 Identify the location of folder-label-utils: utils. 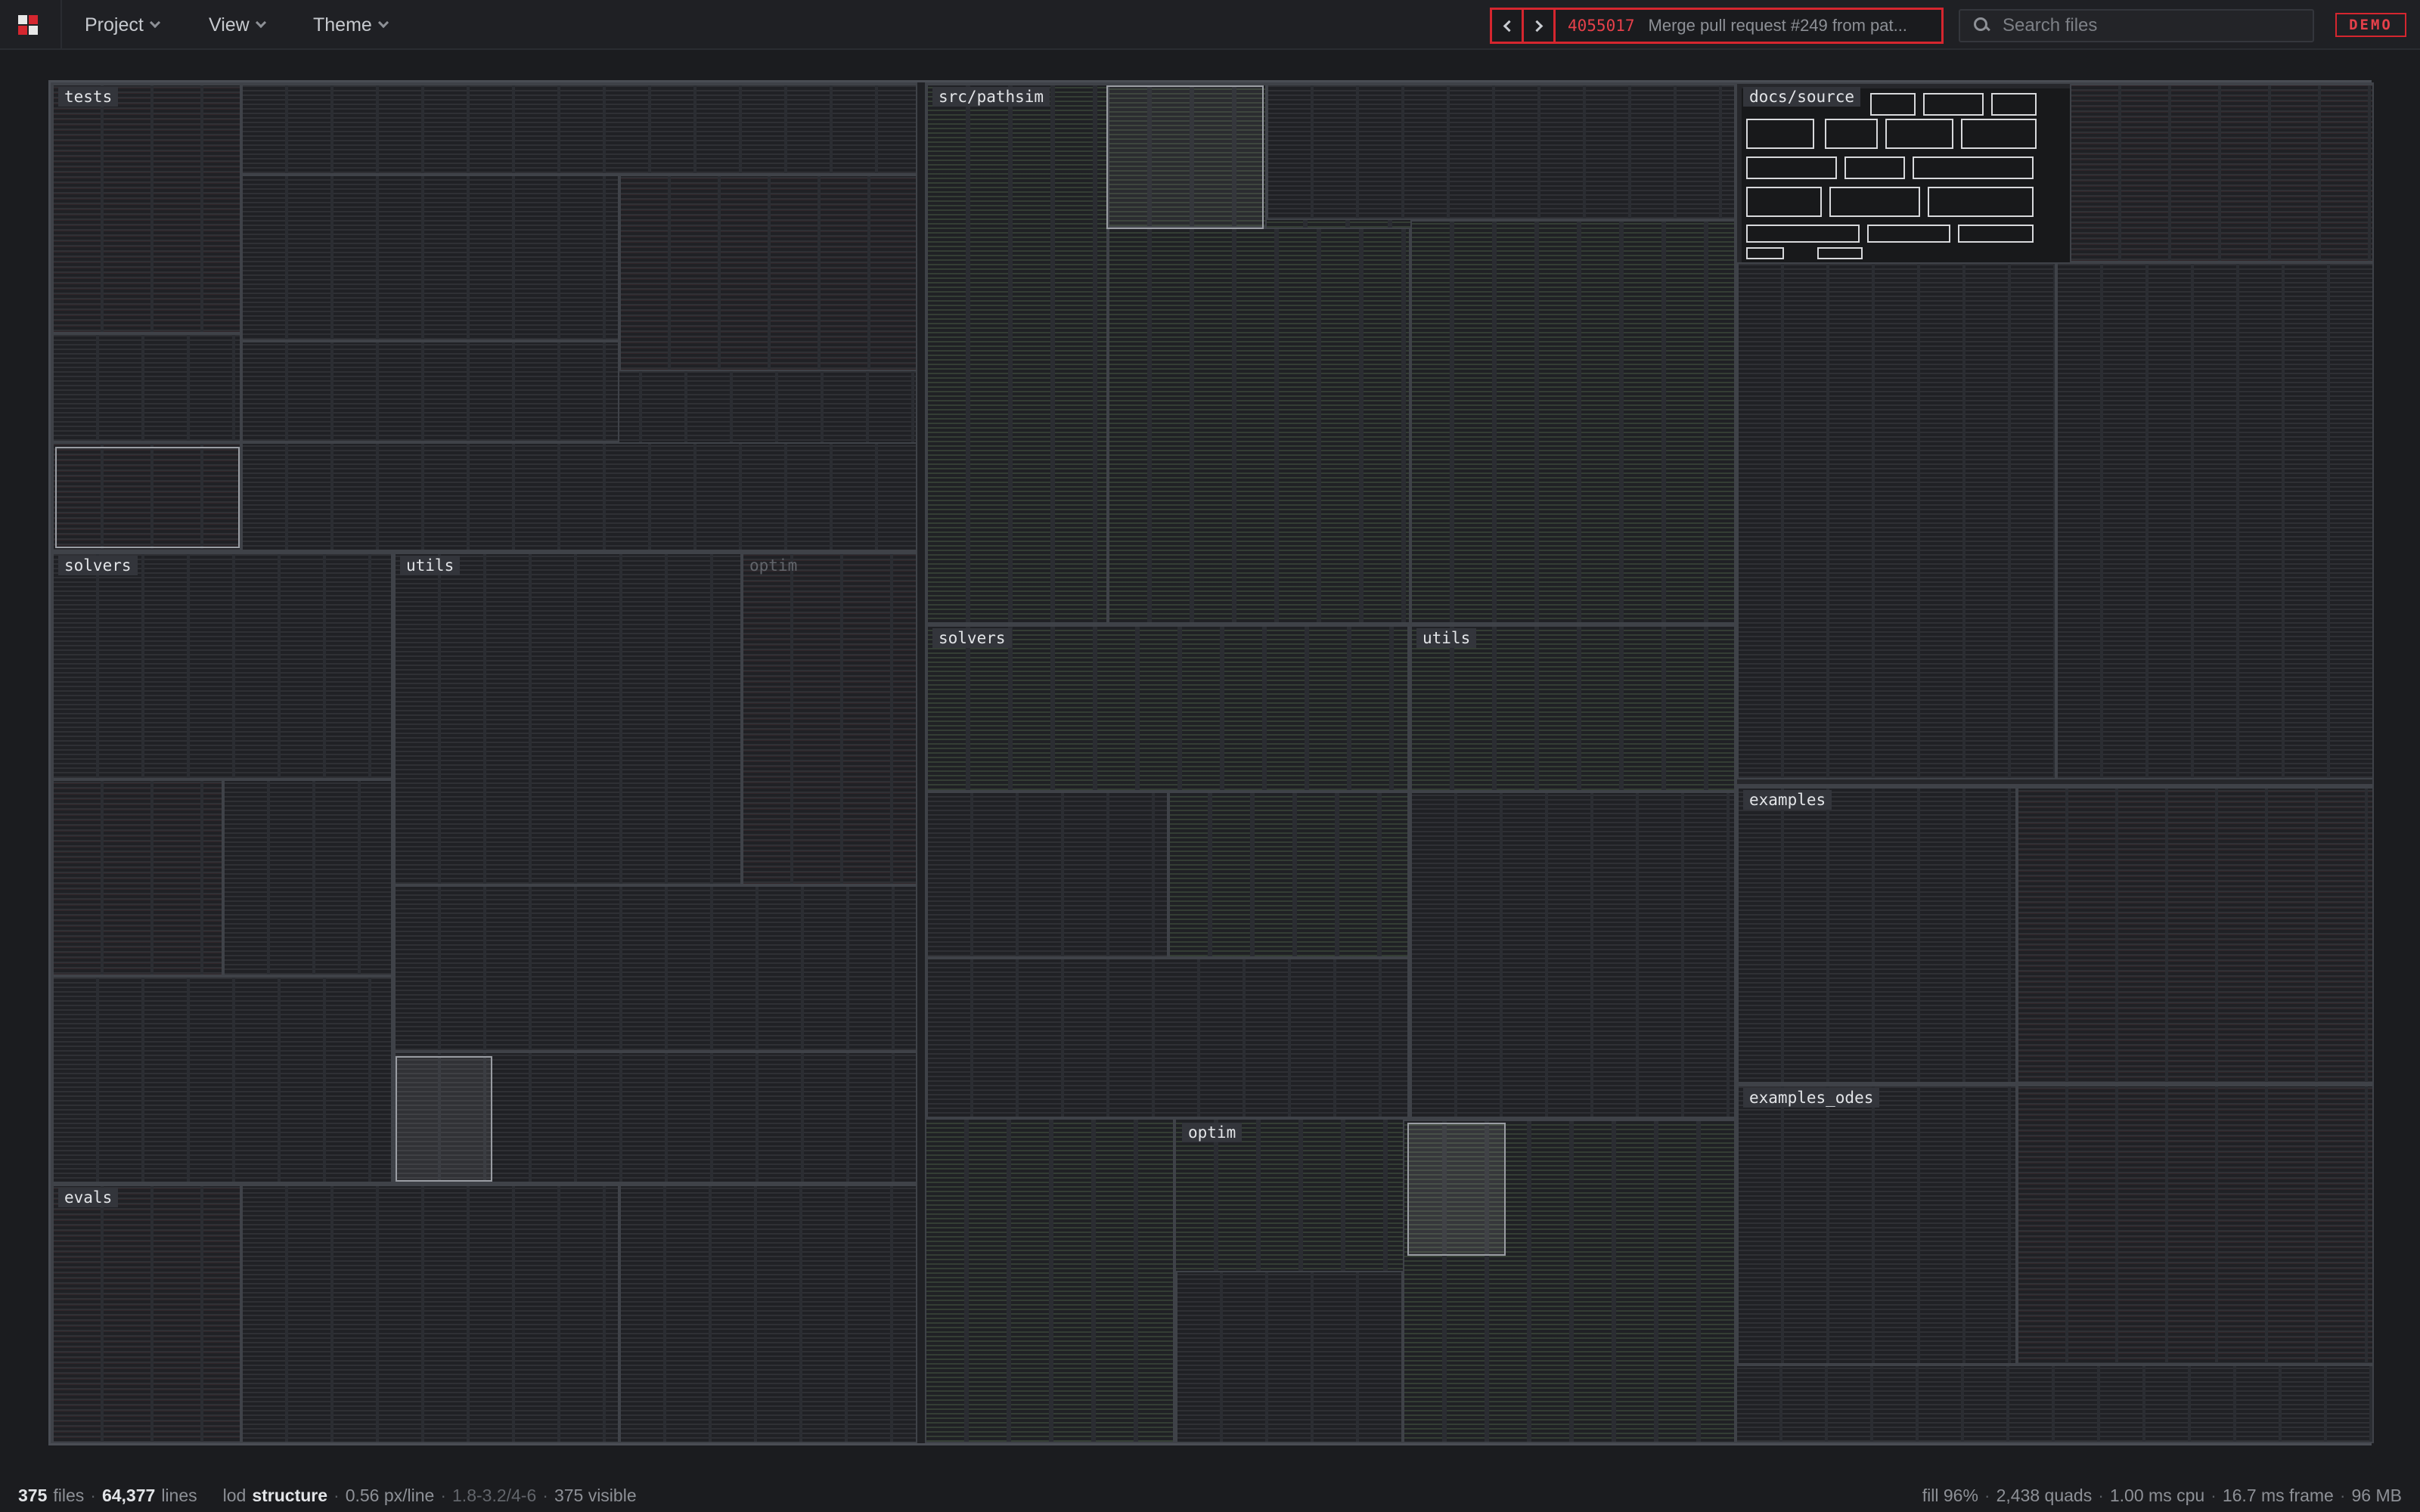
(430, 565).